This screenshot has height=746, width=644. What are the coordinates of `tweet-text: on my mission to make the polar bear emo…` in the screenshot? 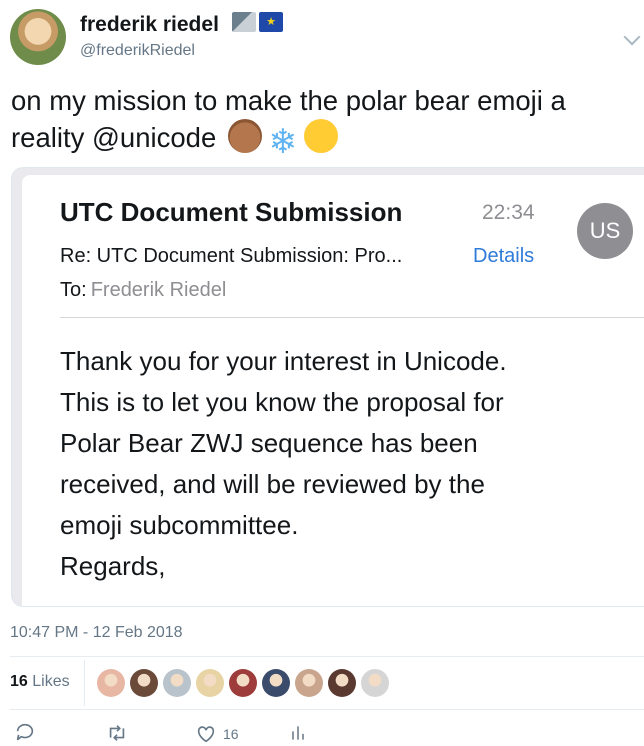 It's located at (326, 120).